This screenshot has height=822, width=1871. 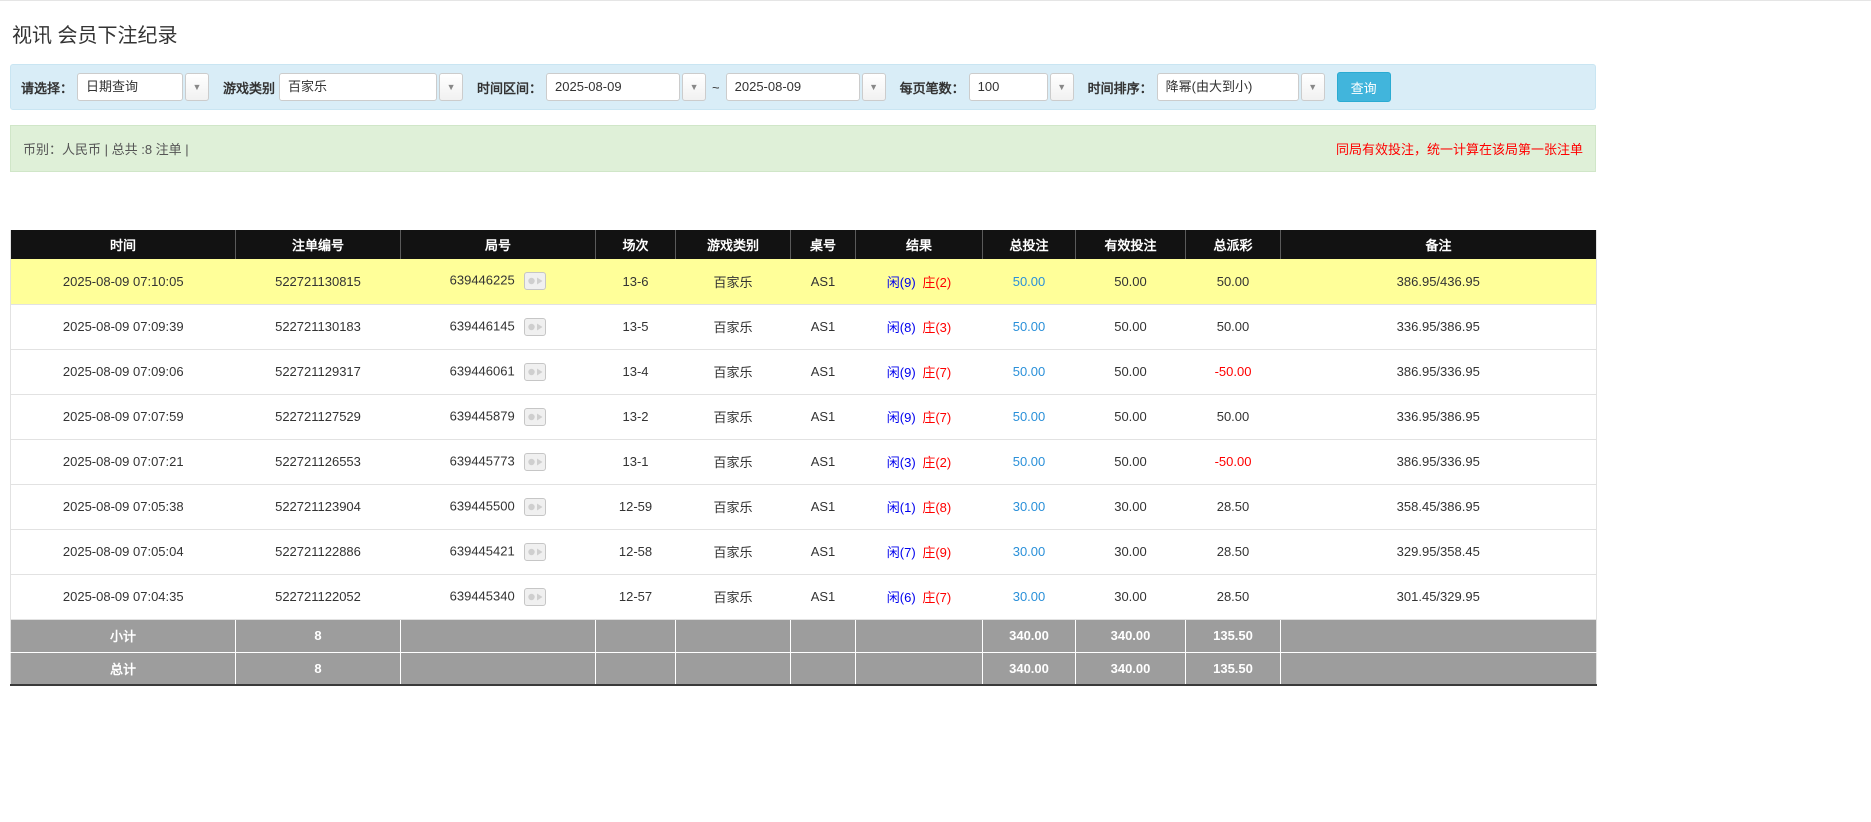 I want to click on date-range-label: 时间区间：, so click(x=510, y=88).